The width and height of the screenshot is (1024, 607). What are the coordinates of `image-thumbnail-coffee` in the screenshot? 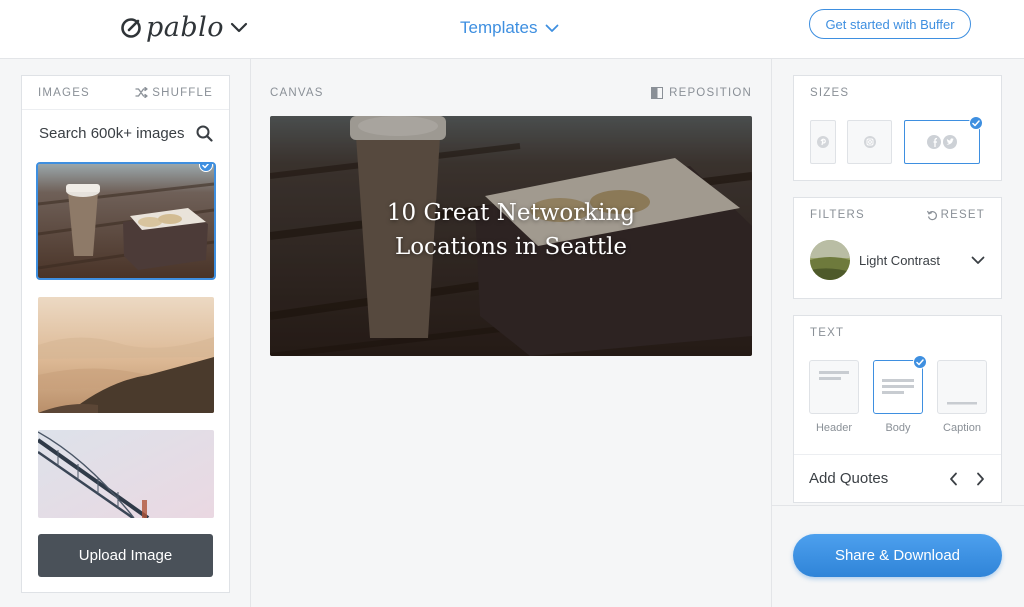 It's located at (126, 221).